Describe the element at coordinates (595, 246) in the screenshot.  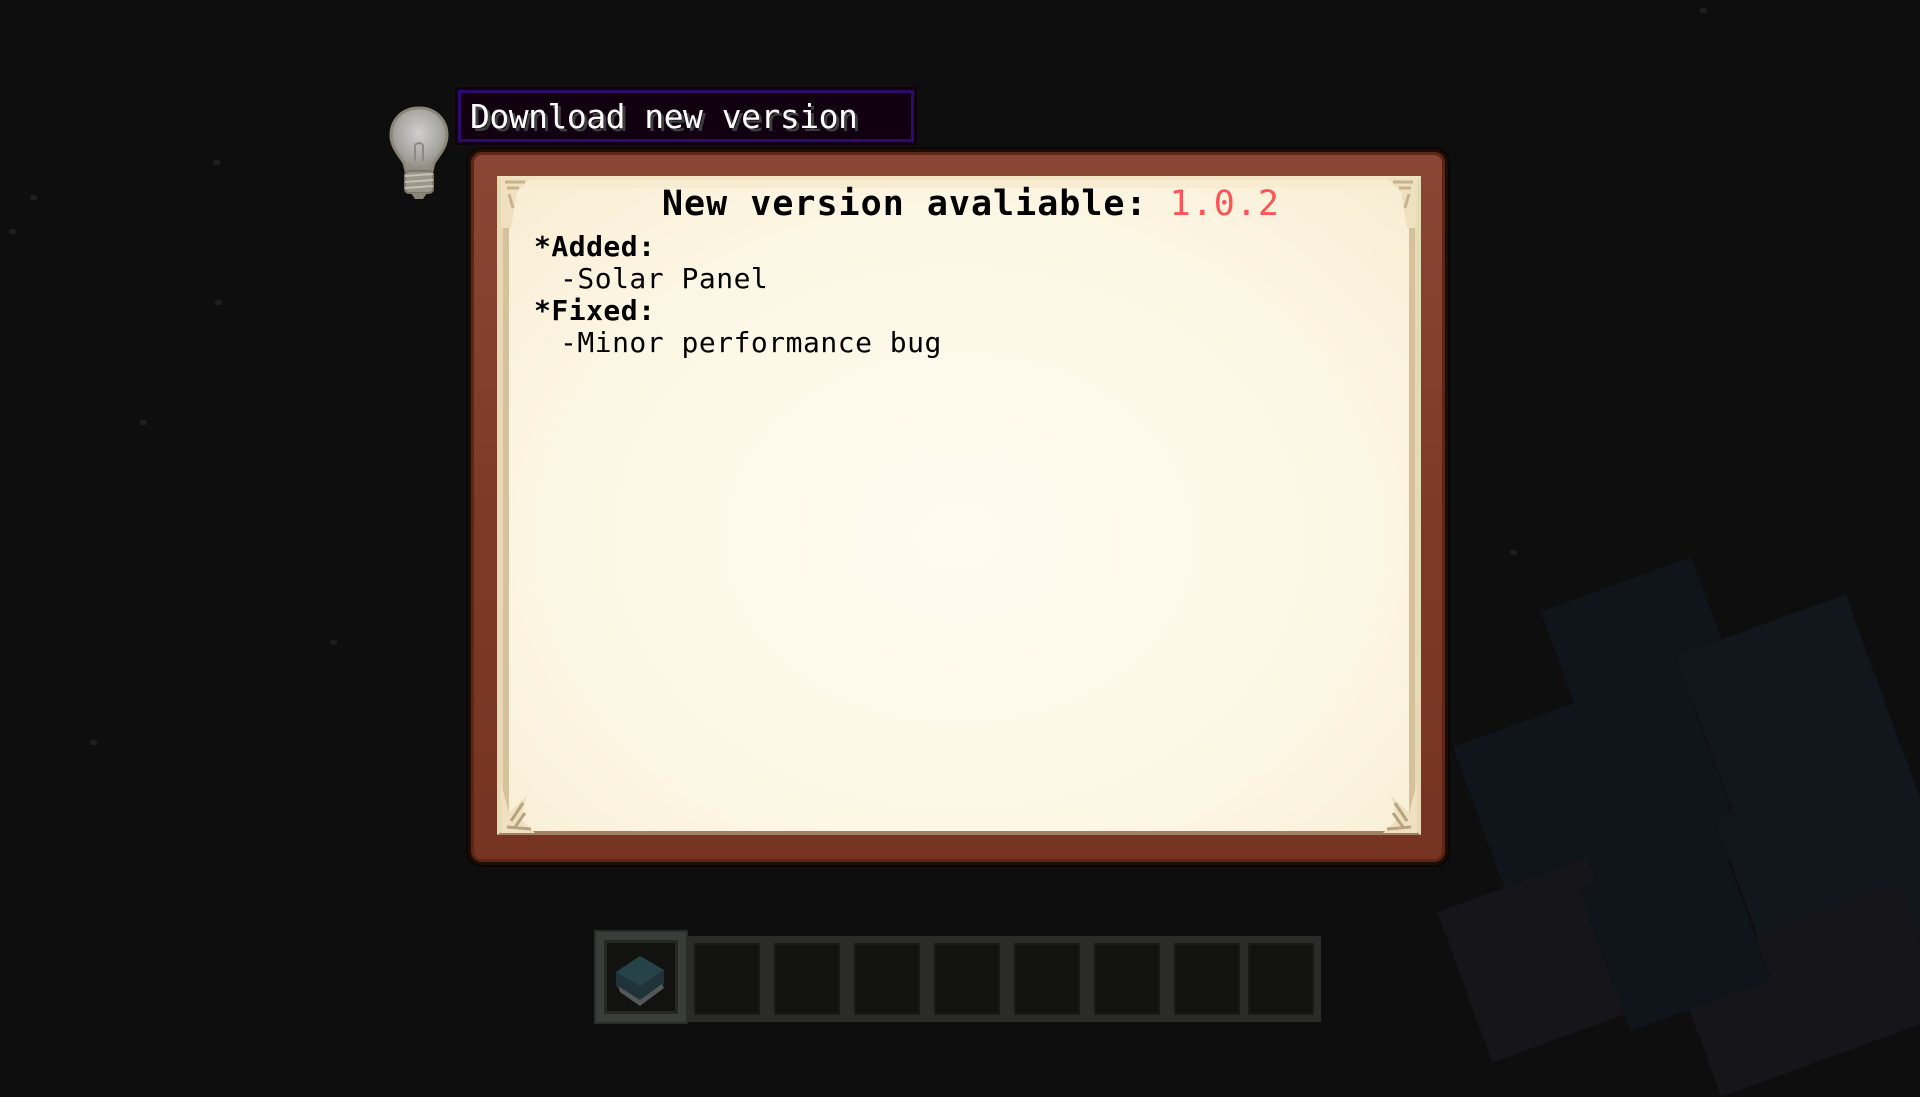
I see `changelog-heading-added: *Added:` at that location.